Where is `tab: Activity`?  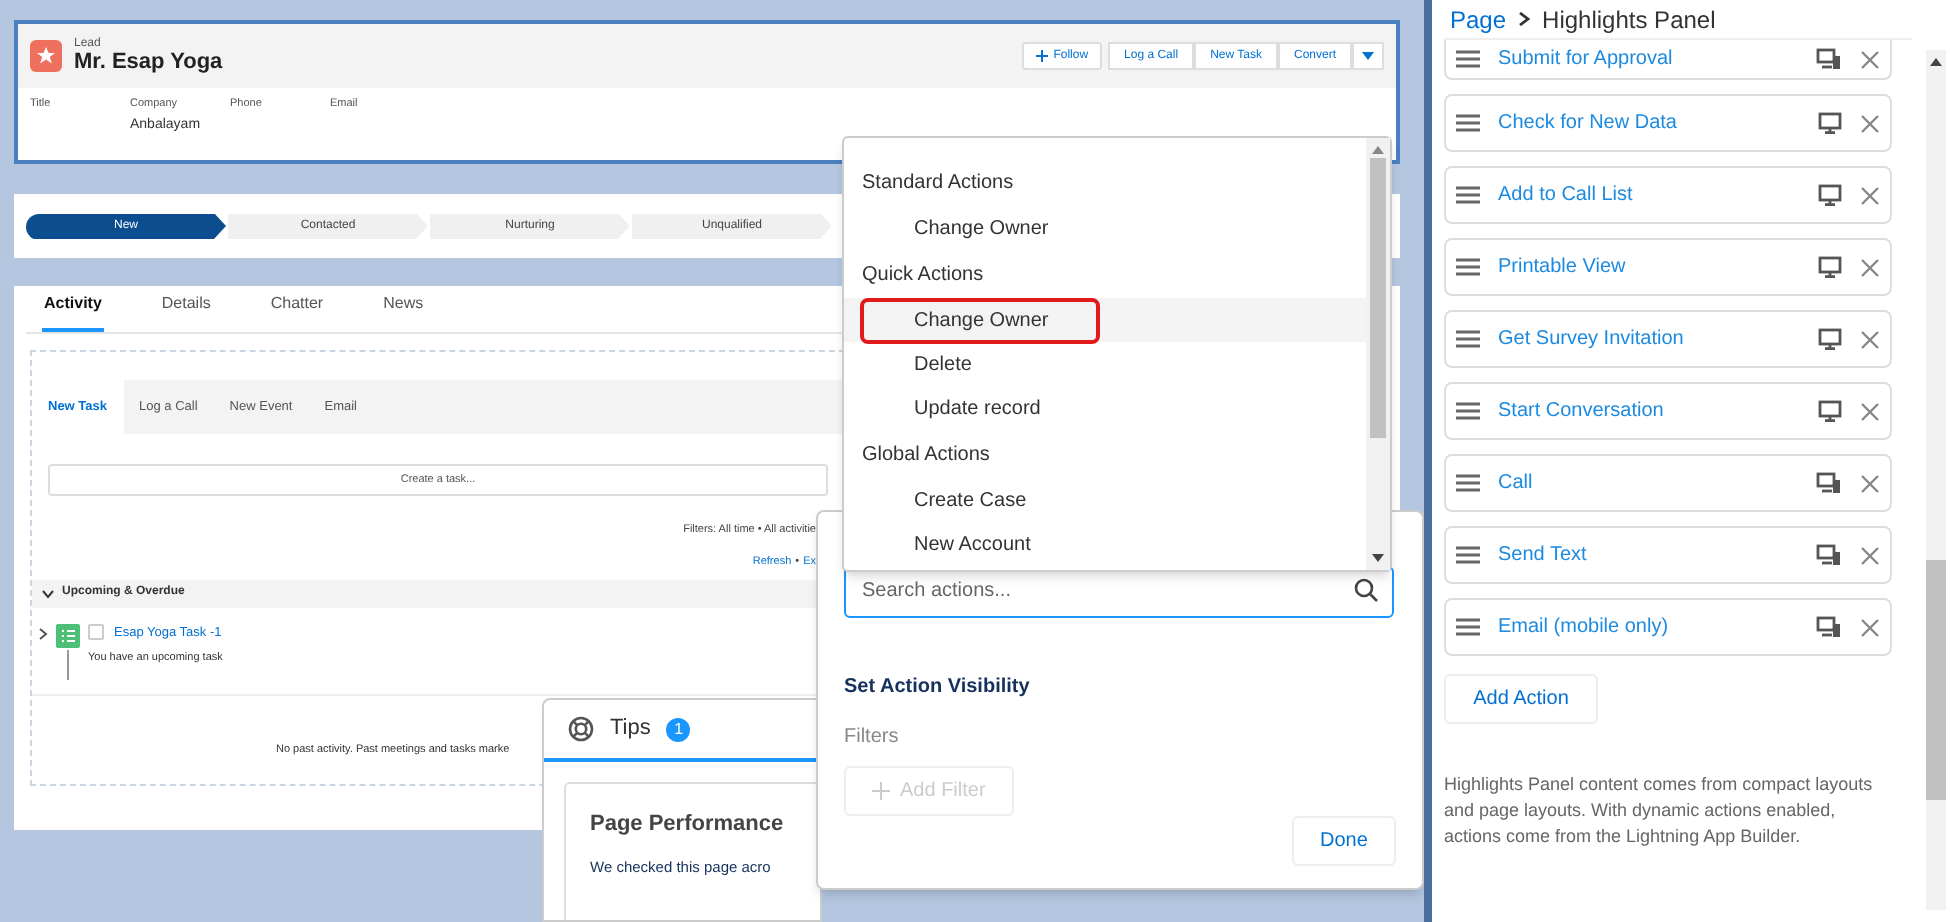 tab: Activity is located at coordinates (73, 312).